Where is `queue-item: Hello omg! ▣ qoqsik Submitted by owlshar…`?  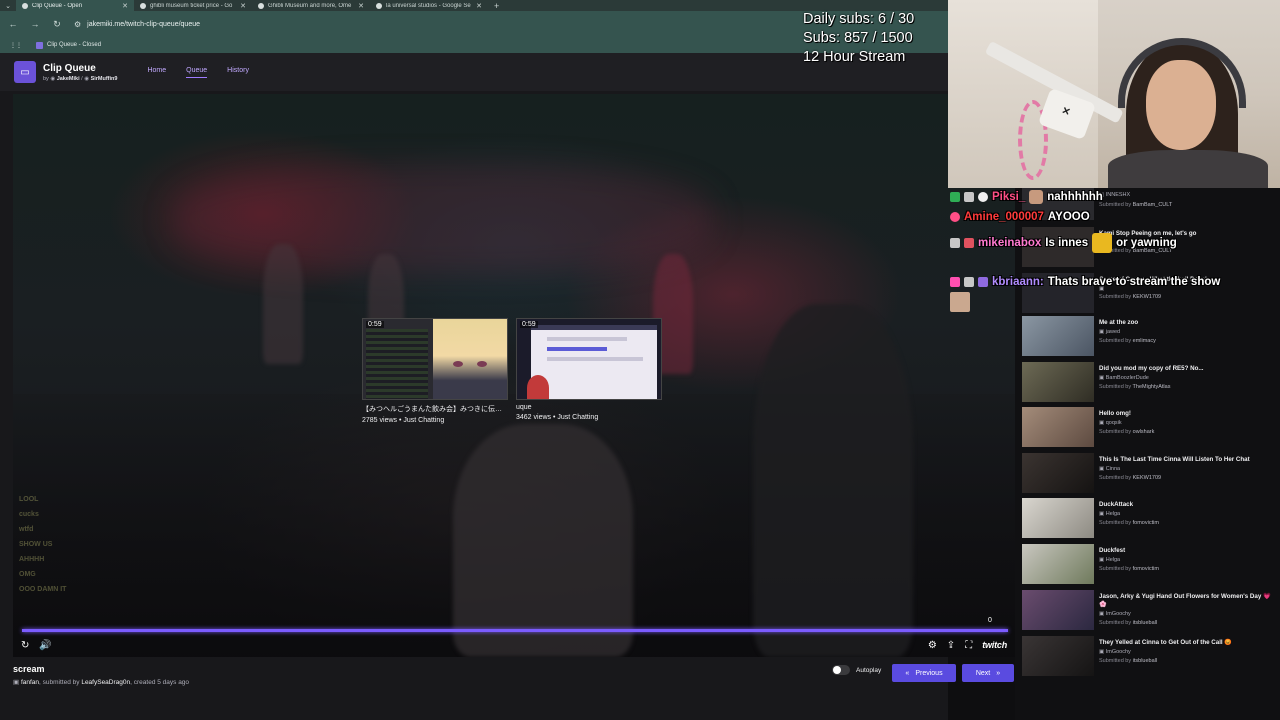 queue-item: Hello omg! ▣ qoqsik Submitted by owlshar… is located at coordinates (1147, 429).